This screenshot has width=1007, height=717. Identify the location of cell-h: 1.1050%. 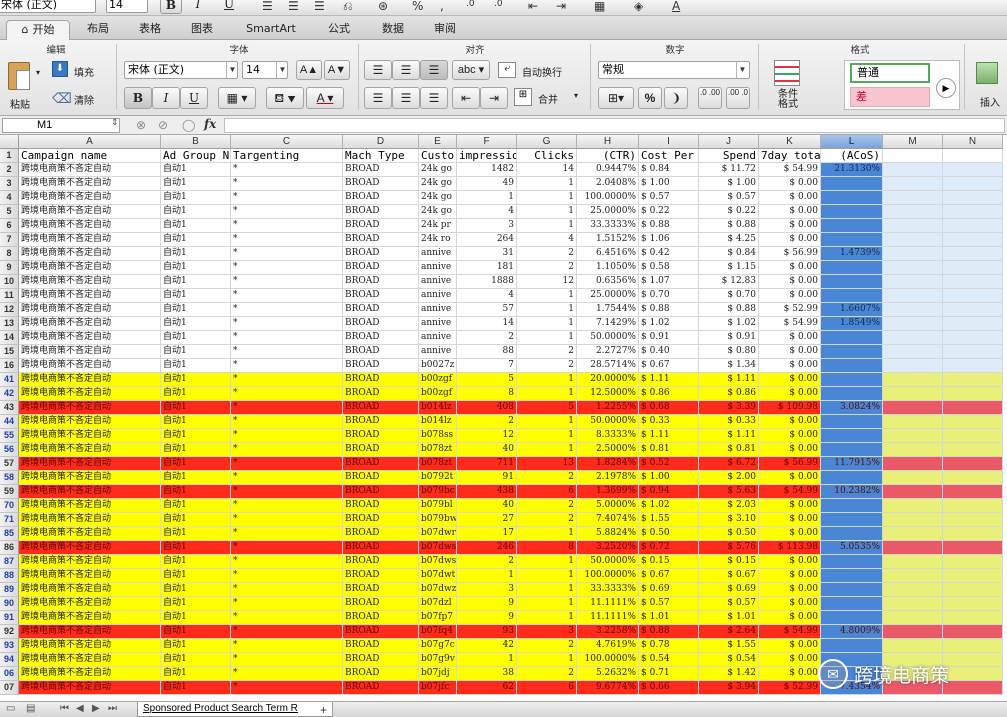
(608, 268).